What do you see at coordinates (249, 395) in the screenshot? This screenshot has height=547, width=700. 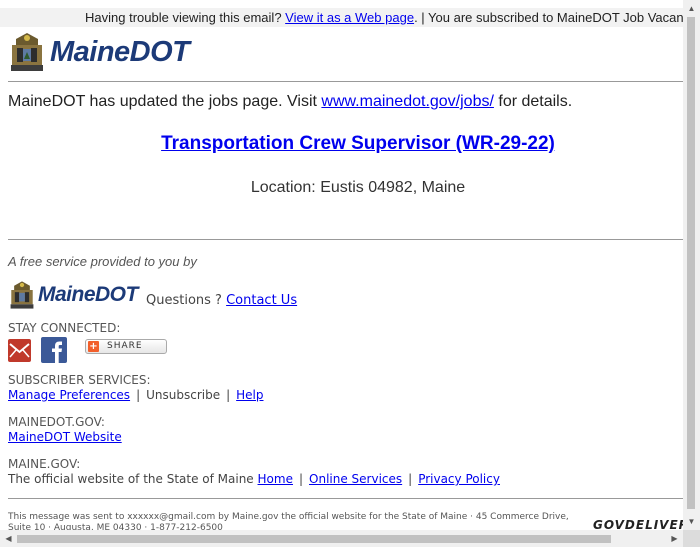 I see `help-link: Help` at bounding box center [249, 395].